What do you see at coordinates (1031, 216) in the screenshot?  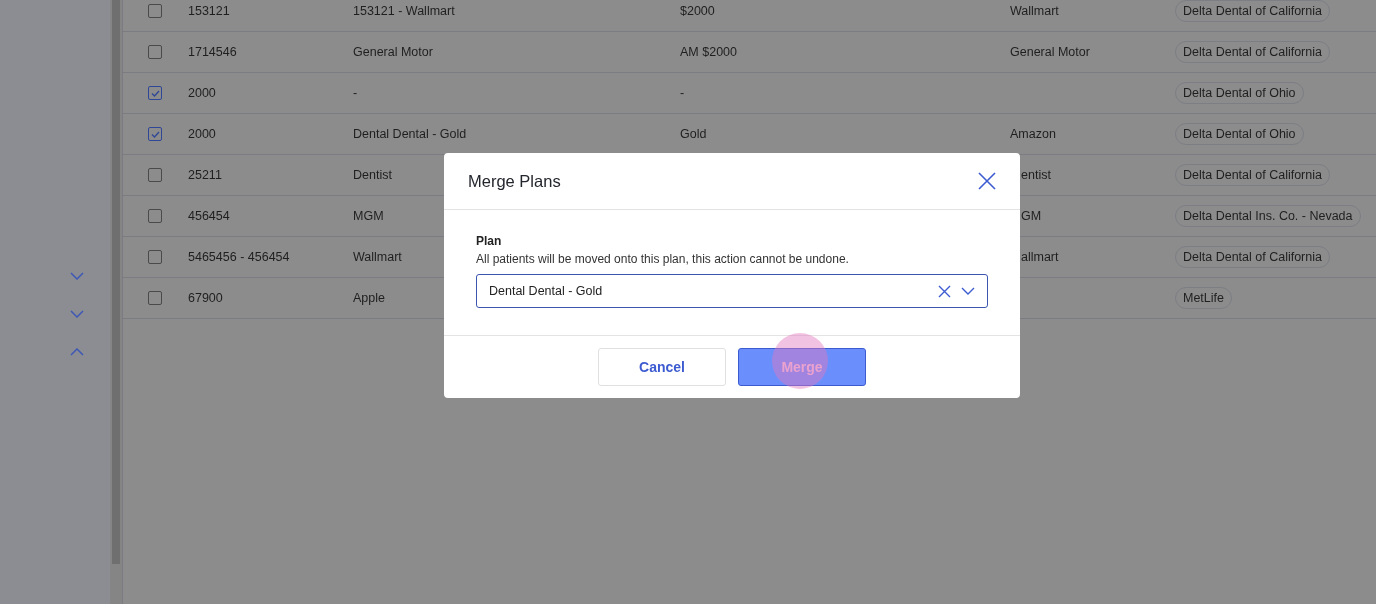 I see `table-cell: GM` at bounding box center [1031, 216].